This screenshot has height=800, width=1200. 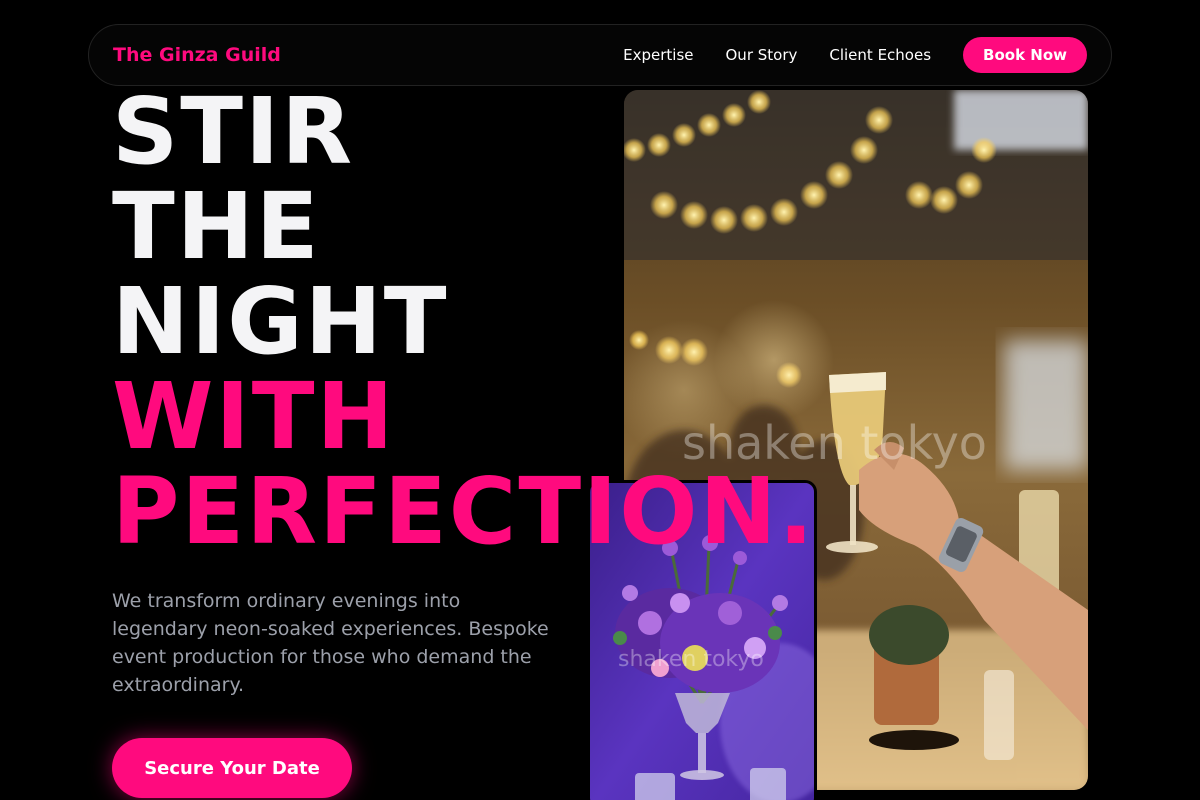 I want to click on headline-line-2: THE, so click(x=216, y=226).